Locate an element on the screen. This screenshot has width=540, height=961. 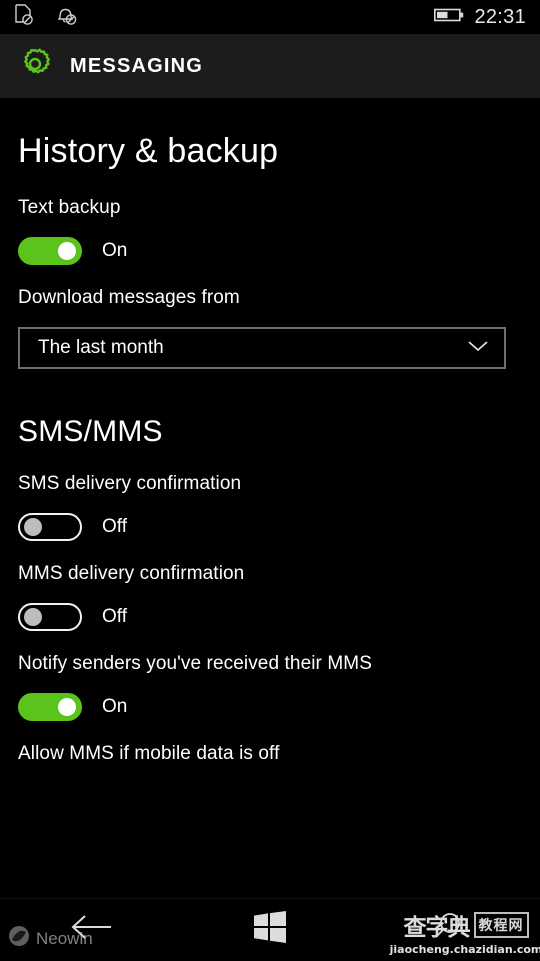
label-allow-mms-if-mobile-data-off: Allow MMS if mobile data is off is located at coordinates (149, 753).